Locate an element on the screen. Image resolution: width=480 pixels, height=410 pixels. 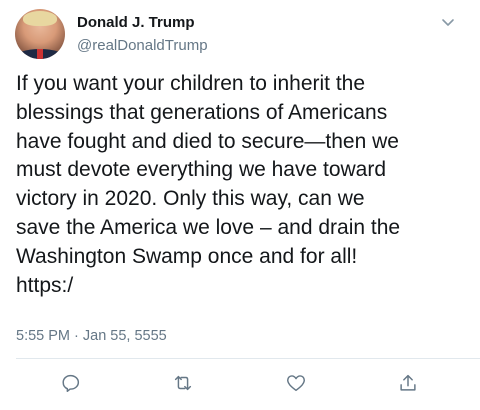
tweet-line: save the America we love – and drain the is located at coordinates (208, 227).